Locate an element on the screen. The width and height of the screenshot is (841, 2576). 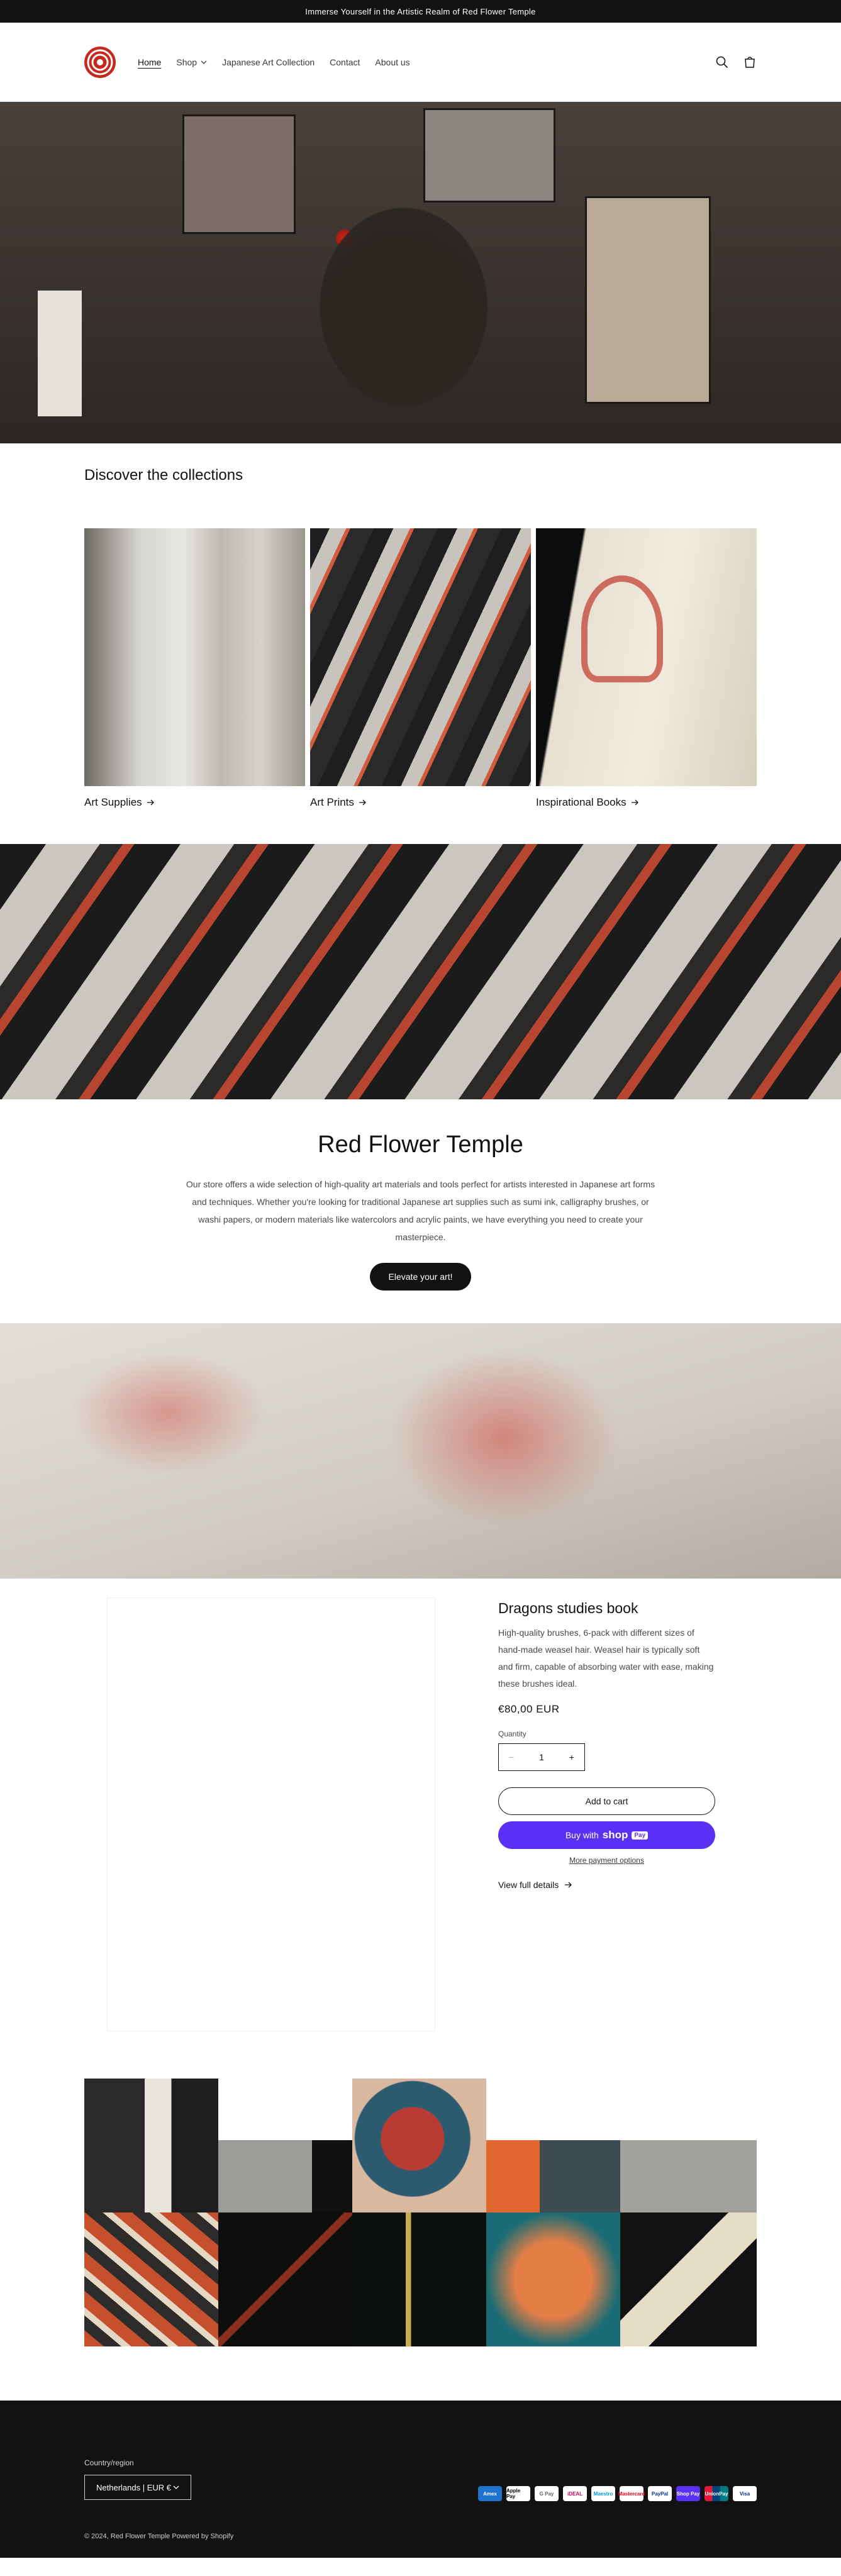
apple-pay-icon: Apple Pay is located at coordinates (518, 2493).